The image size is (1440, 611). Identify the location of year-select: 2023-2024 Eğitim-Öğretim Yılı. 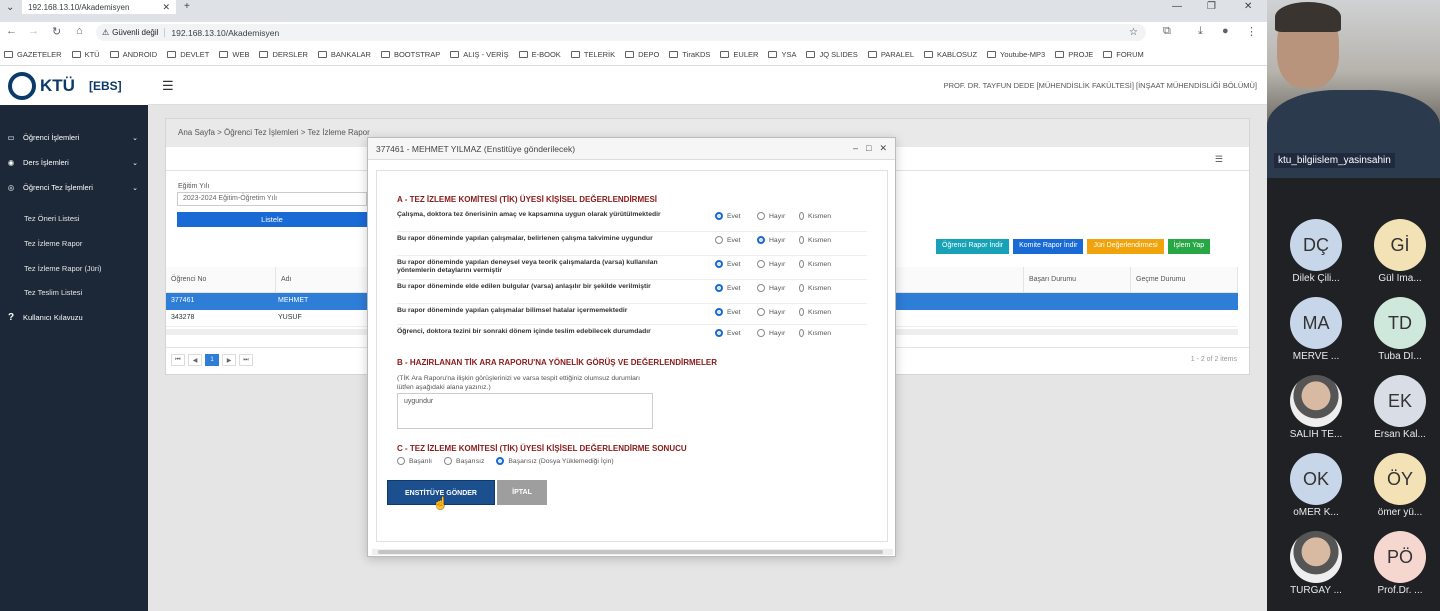
(272, 199).